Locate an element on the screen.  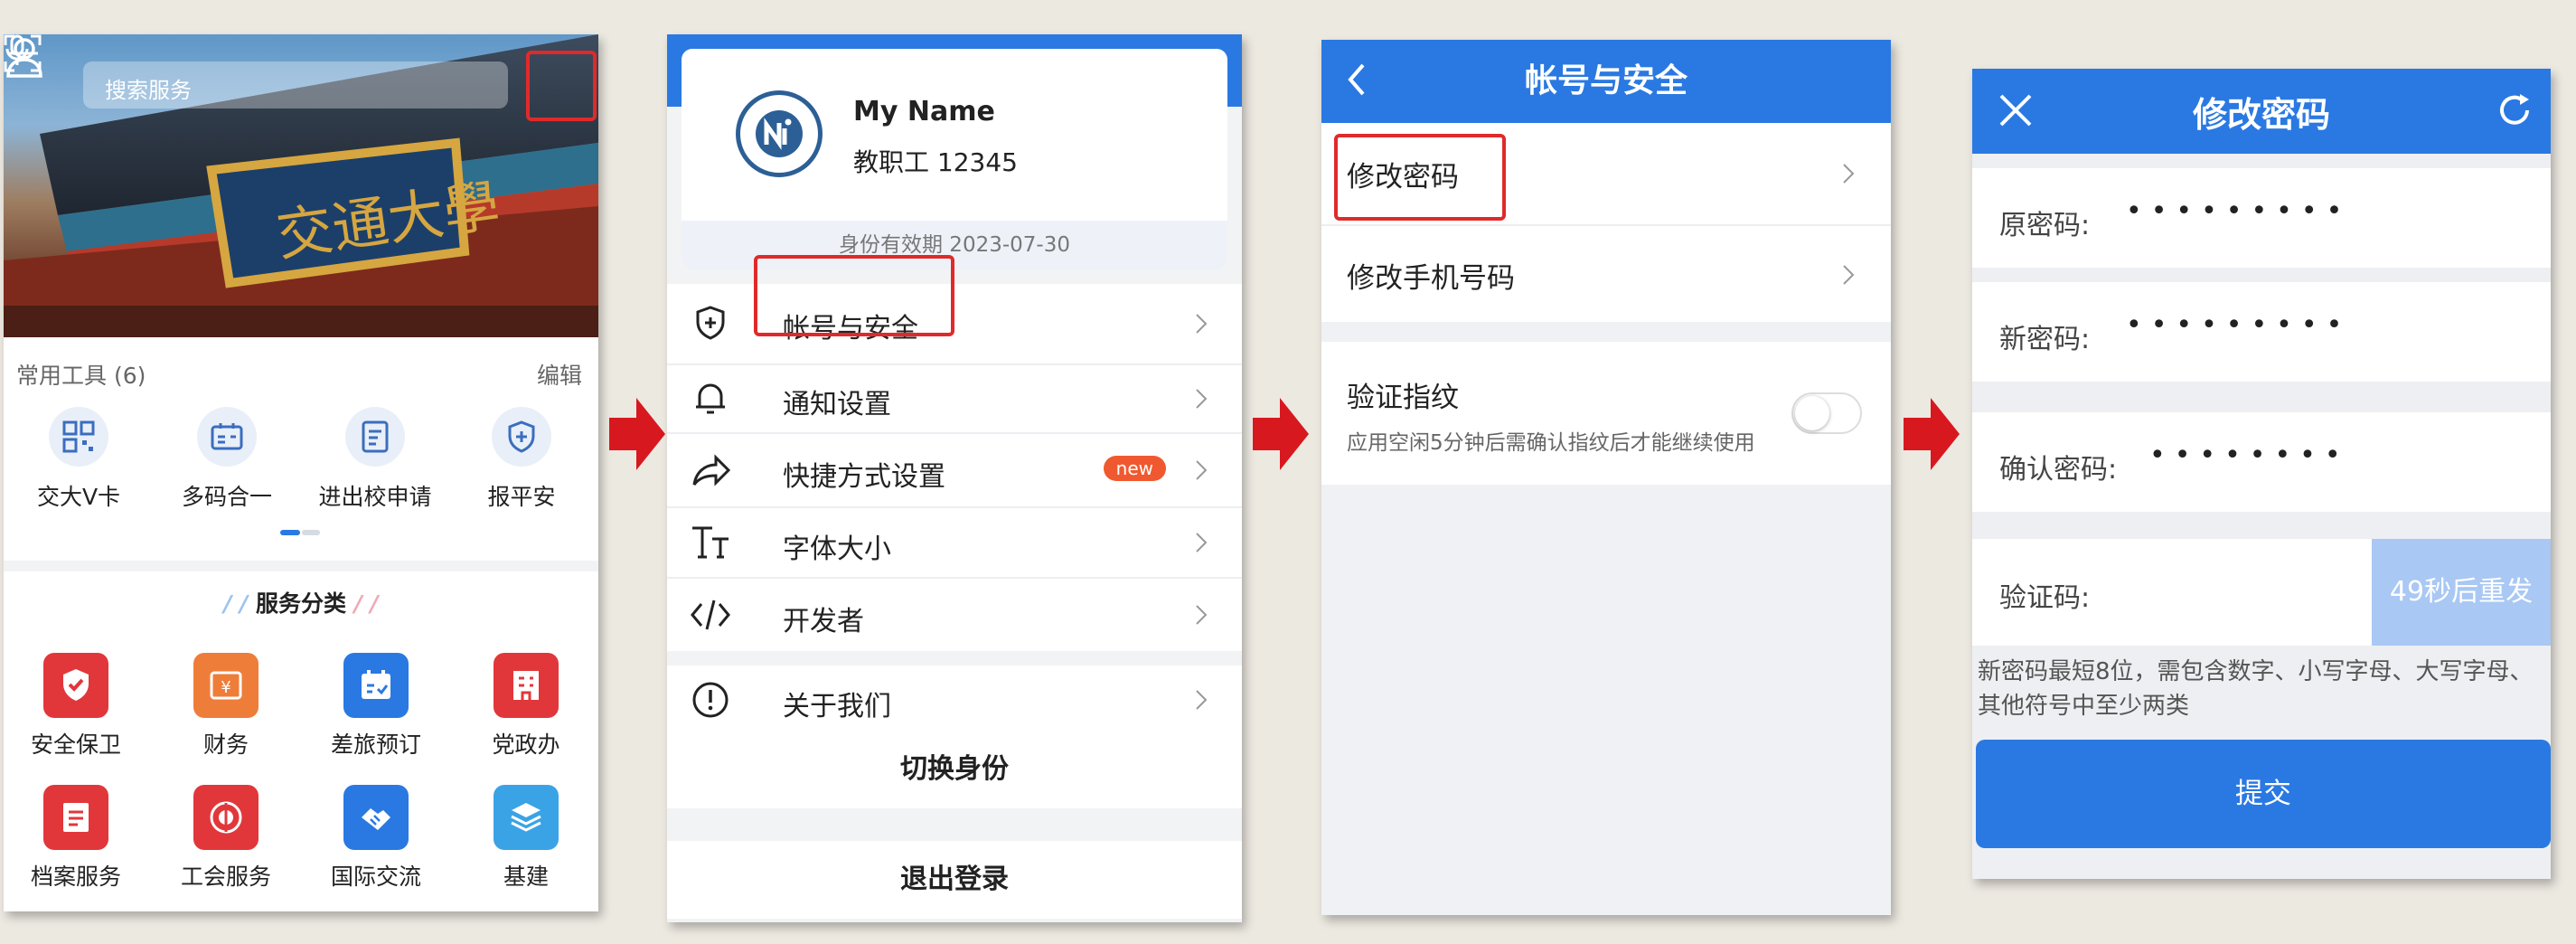
share-arrow-icon is located at coordinates (711, 470).